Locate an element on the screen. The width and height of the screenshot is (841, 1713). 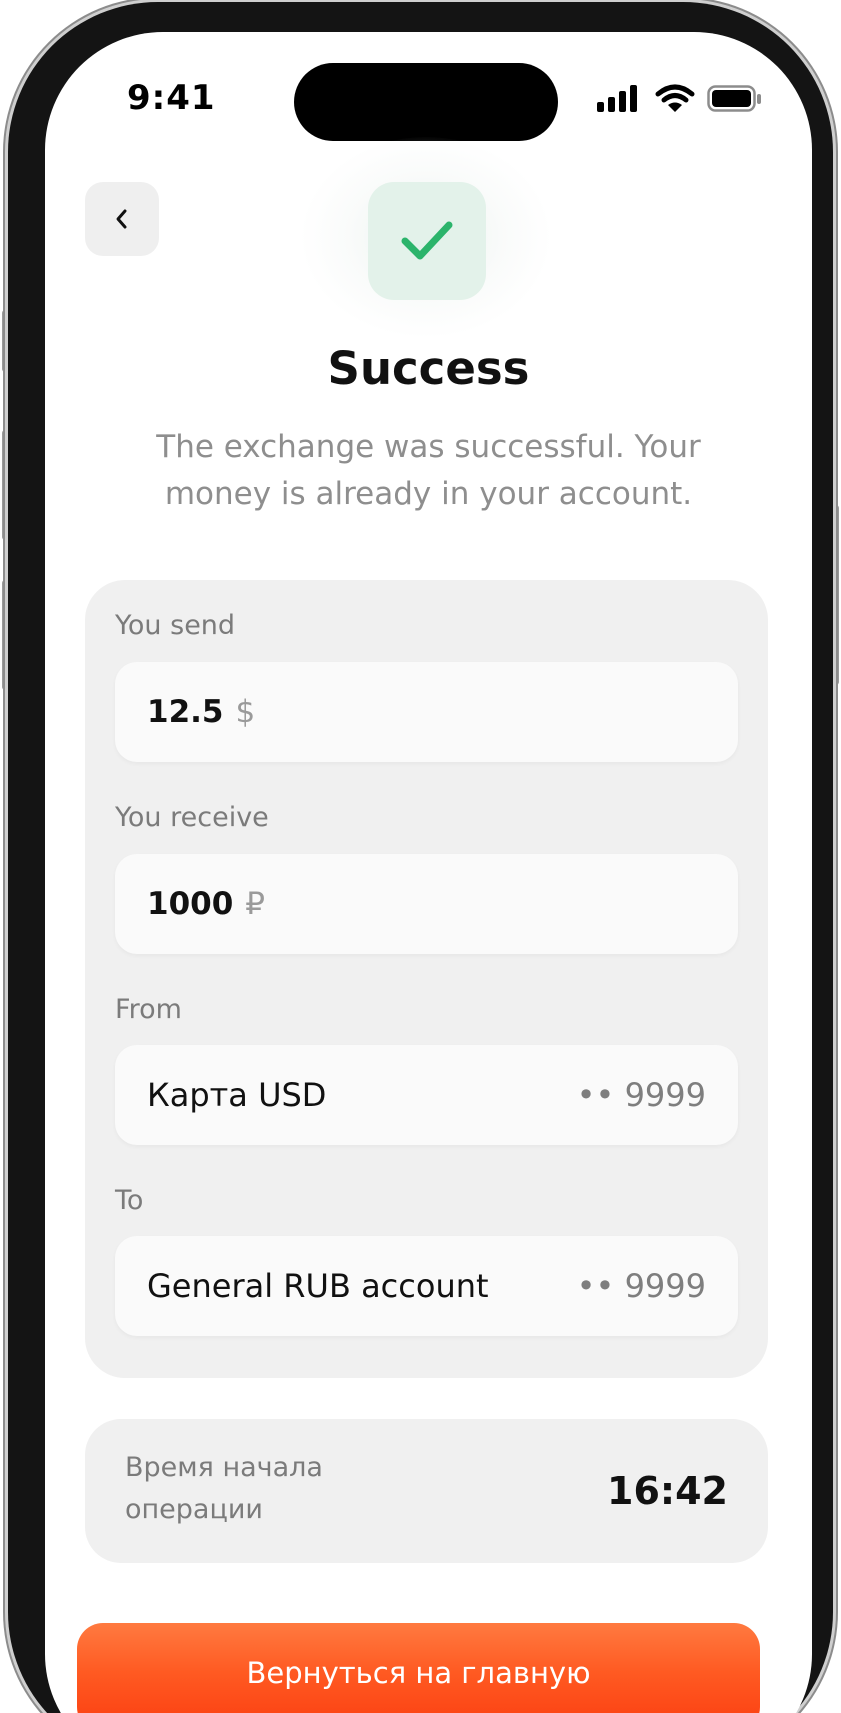
operation-time-label: Время начала операции is located at coordinates (224, 1488).